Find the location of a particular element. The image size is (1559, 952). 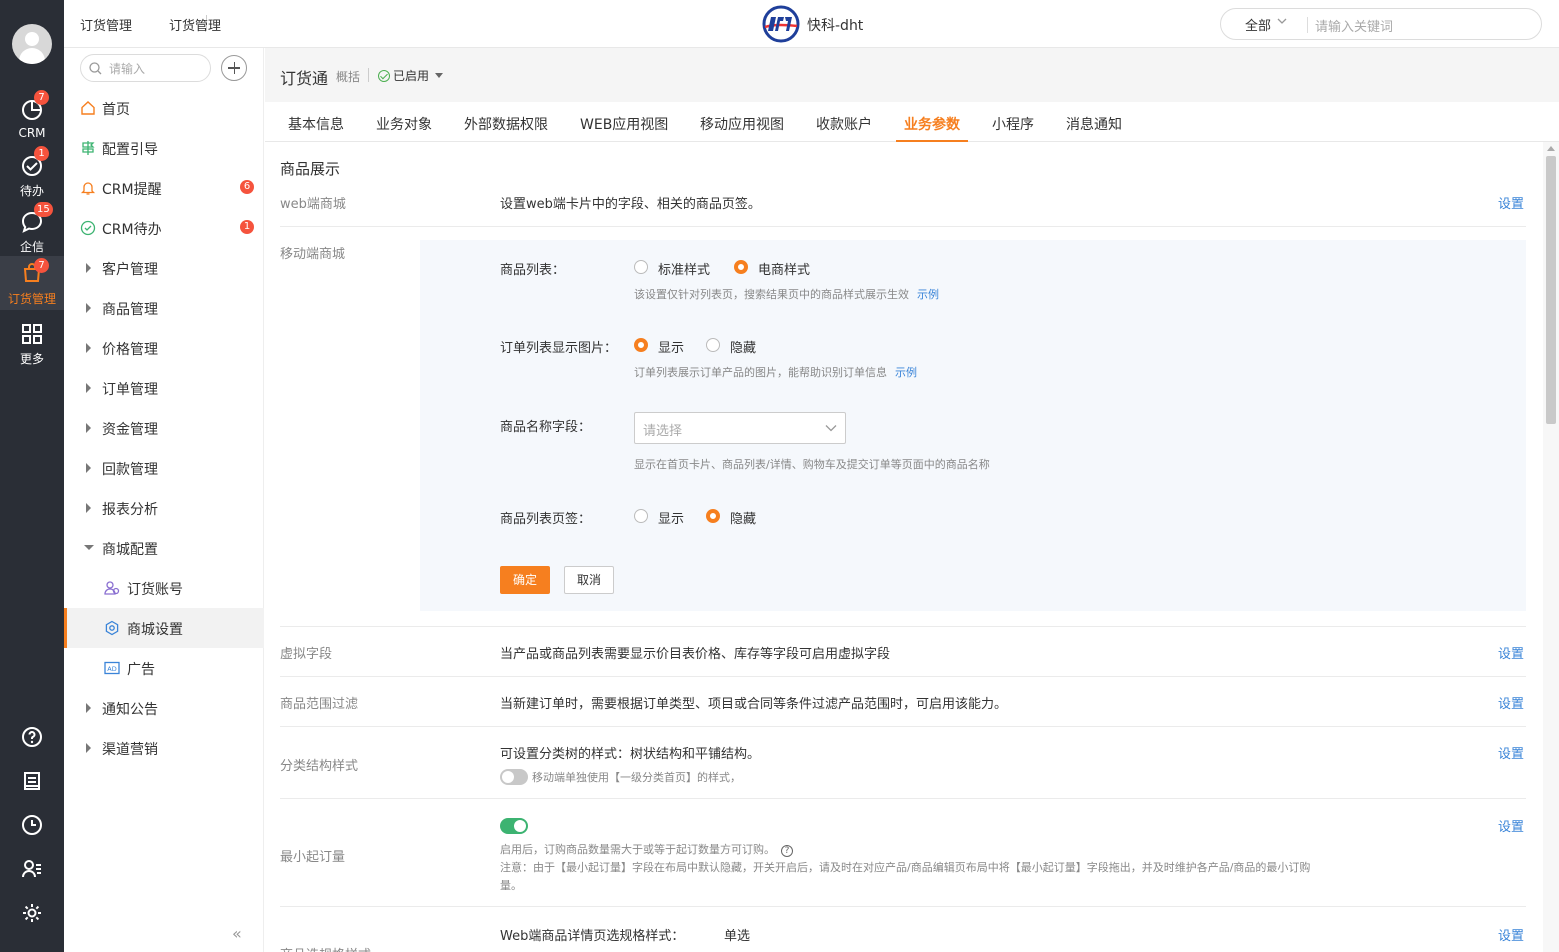

sidebar-item-channel-marketing: 渠道营销 is located at coordinates (164, 748).